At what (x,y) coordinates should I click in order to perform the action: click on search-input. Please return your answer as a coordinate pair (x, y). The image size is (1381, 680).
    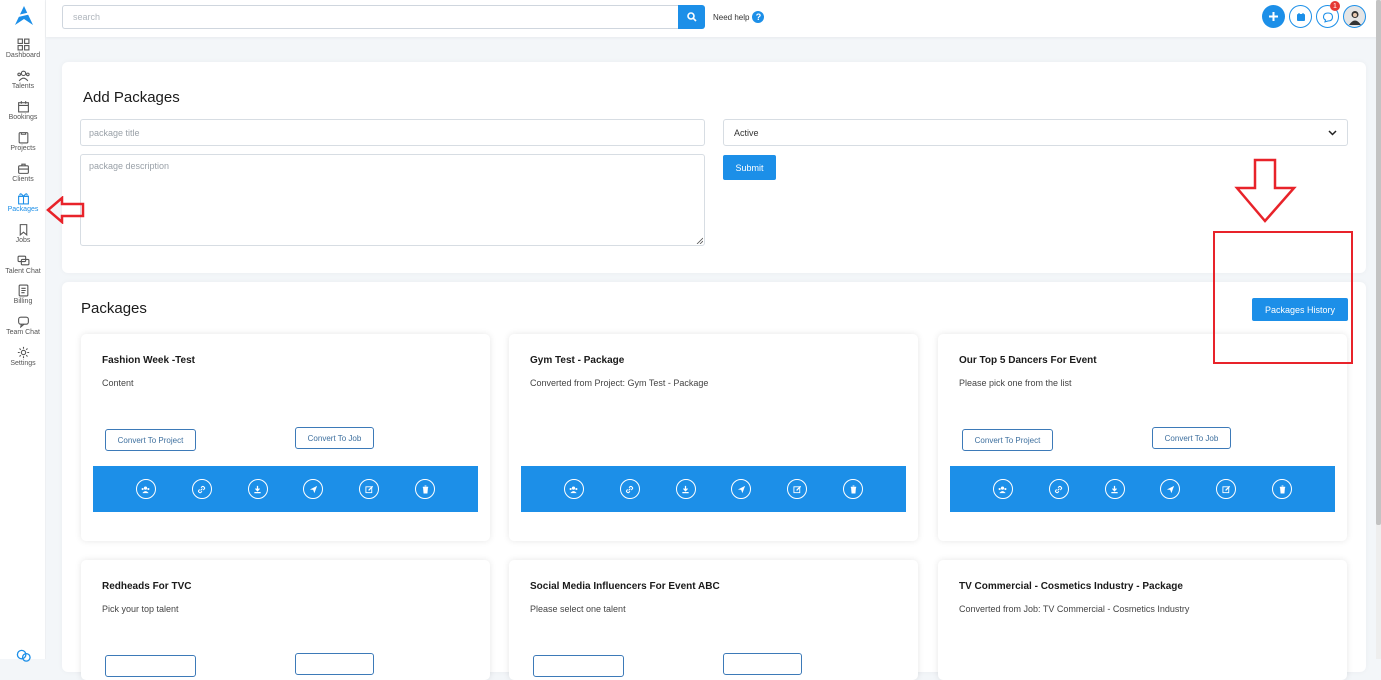
    Looking at the image, I should click on (370, 17).